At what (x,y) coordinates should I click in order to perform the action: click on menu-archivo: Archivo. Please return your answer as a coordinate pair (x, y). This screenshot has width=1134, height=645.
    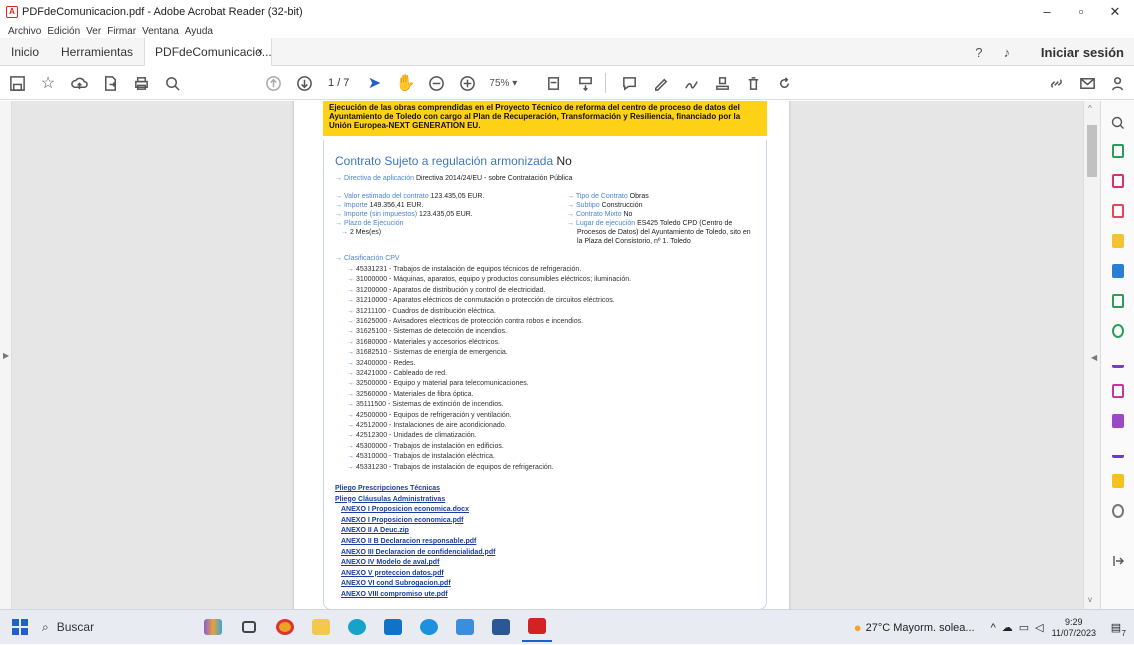
    Looking at the image, I should click on (24, 31).